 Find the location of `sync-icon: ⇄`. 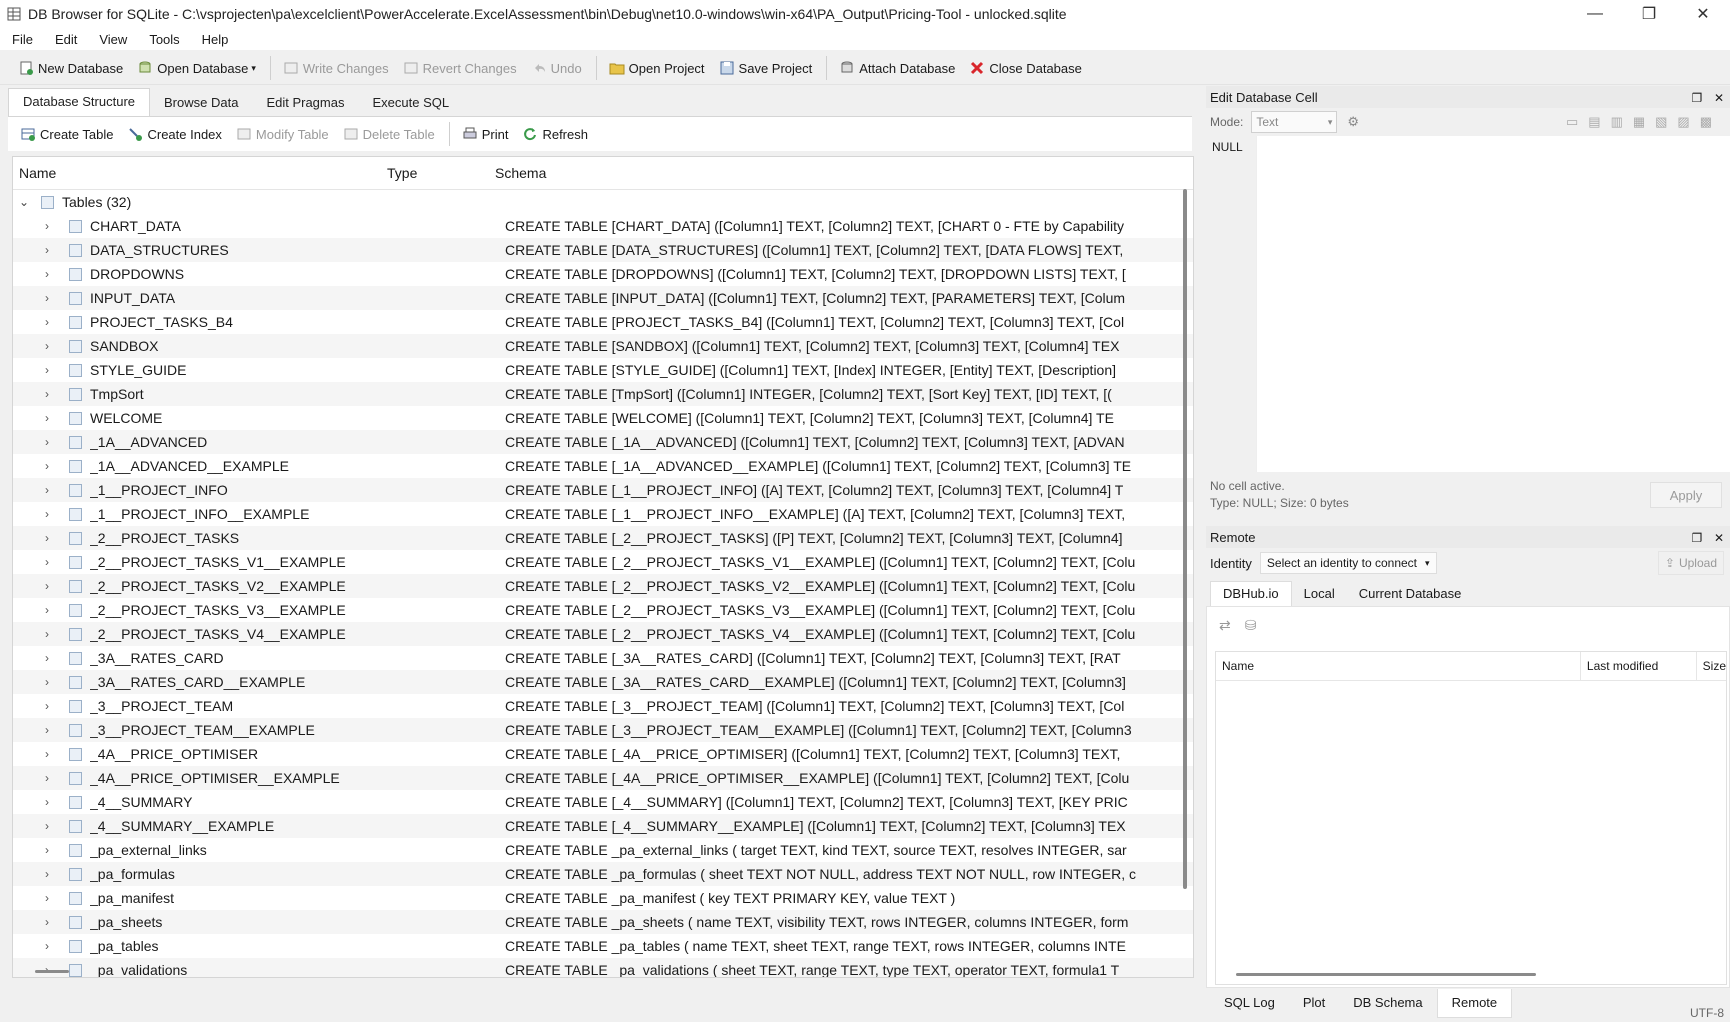

sync-icon: ⇄ is located at coordinates (1225, 625).